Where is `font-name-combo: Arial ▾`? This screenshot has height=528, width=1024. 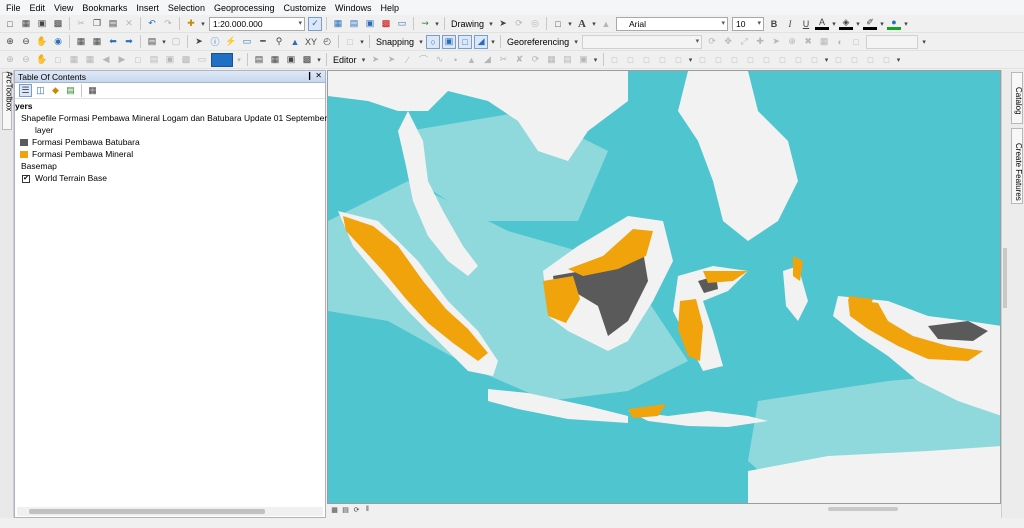
font-name-combo: Arial ▾ is located at coordinates (672, 23).